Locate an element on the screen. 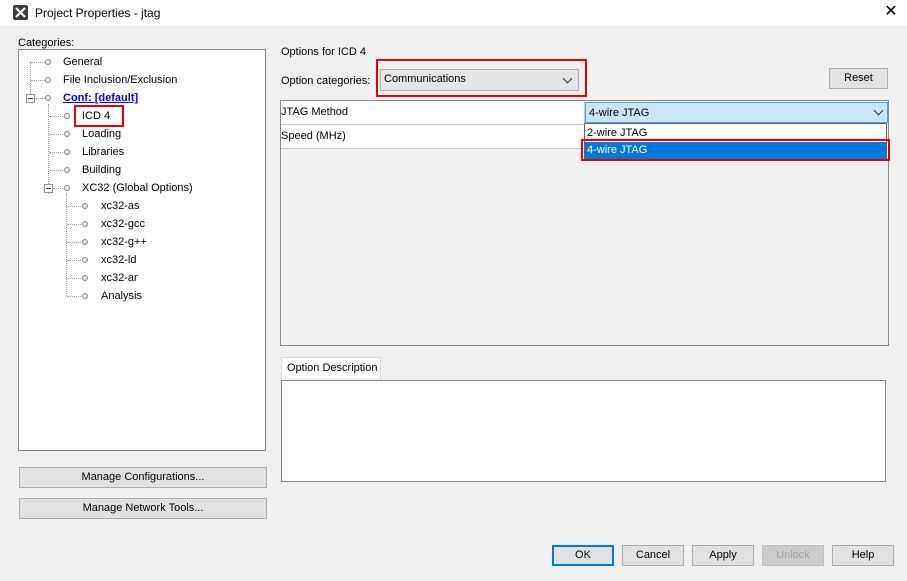  tree-item-building: Building is located at coordinates (101, 170).